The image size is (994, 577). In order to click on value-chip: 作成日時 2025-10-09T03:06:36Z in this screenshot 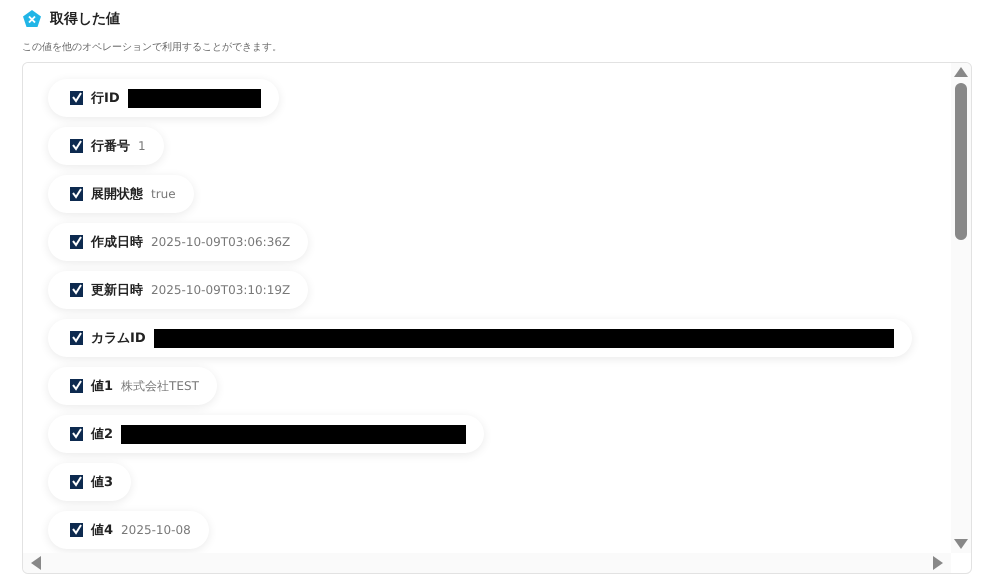, I will do `click(178, 242)`.